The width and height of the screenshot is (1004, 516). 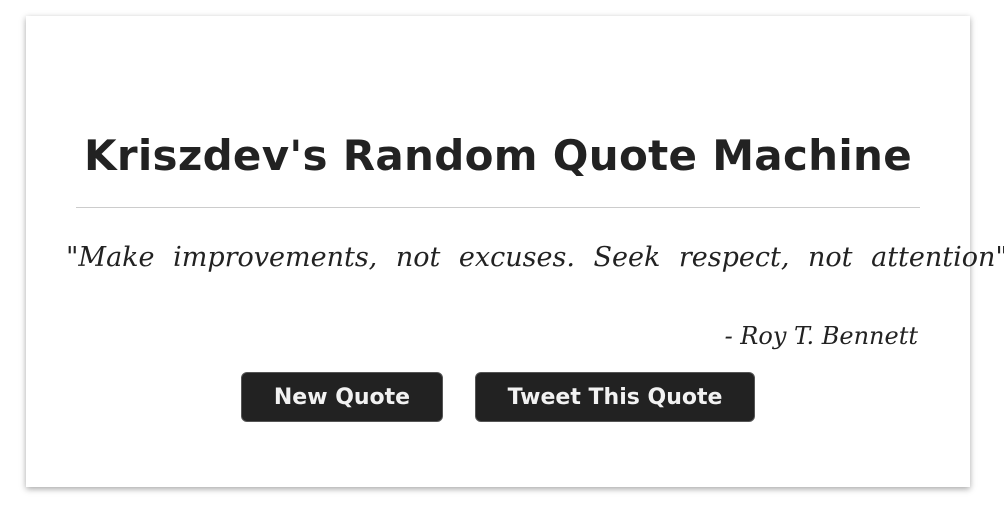 I want to click on divider, so click(x=498, y=207).